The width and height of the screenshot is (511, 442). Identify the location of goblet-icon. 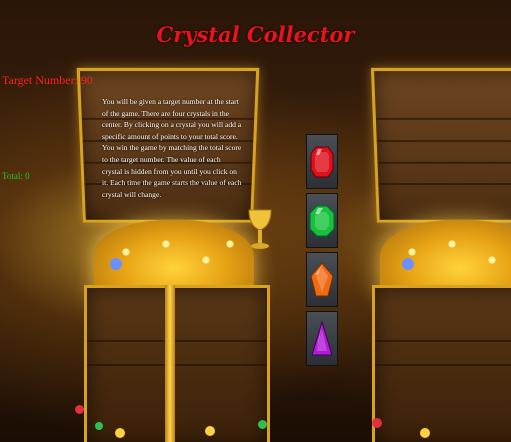
(260, 230).